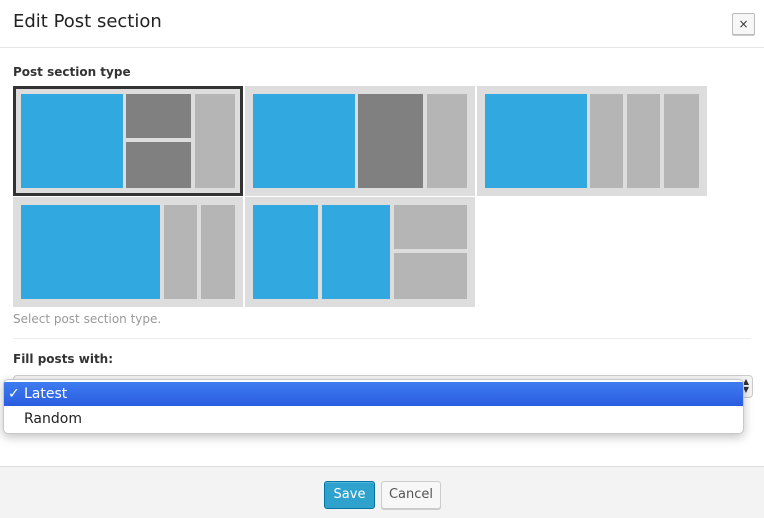 This screenshot has height=518, width=764. Describe the element at coordinates (87, 319) in the screenshot. I see `post-section-type-help: Select post section type.` at that location.